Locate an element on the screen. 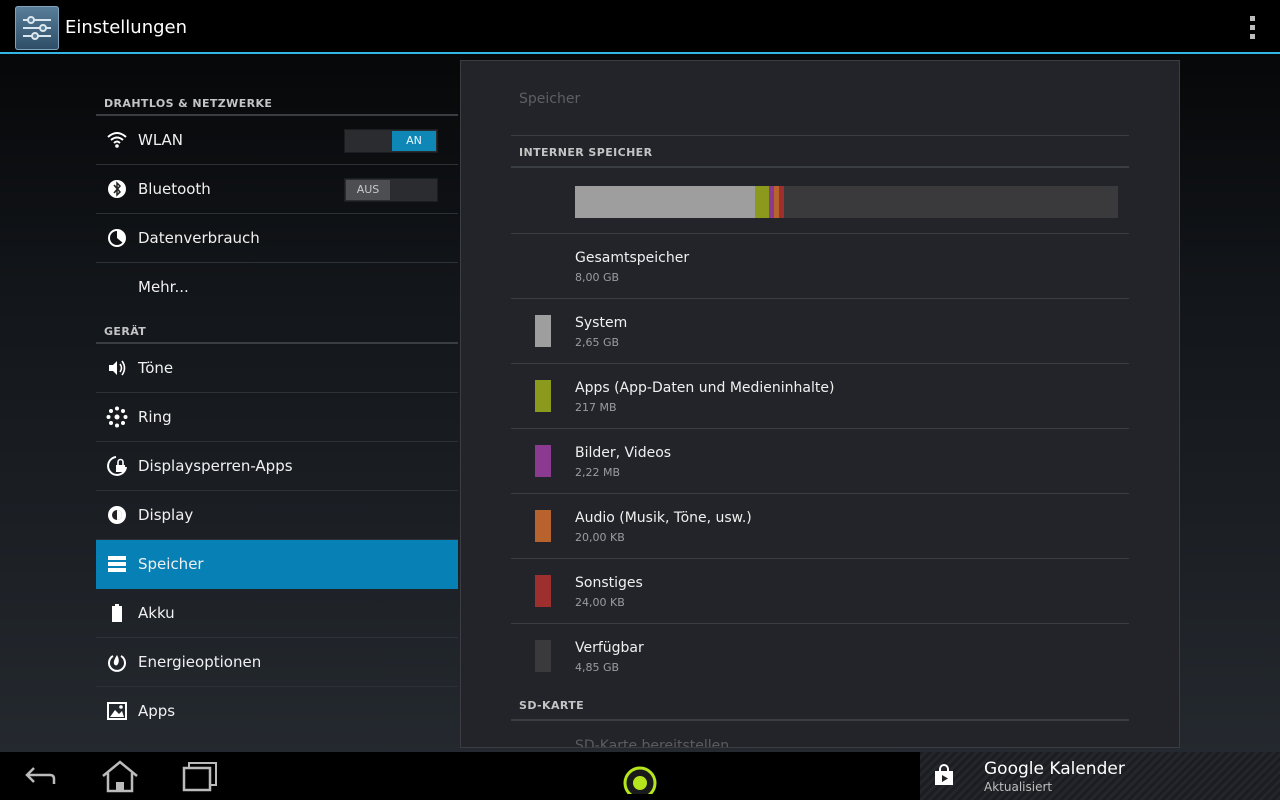  ring-icon is located at coordinates (117, 417).